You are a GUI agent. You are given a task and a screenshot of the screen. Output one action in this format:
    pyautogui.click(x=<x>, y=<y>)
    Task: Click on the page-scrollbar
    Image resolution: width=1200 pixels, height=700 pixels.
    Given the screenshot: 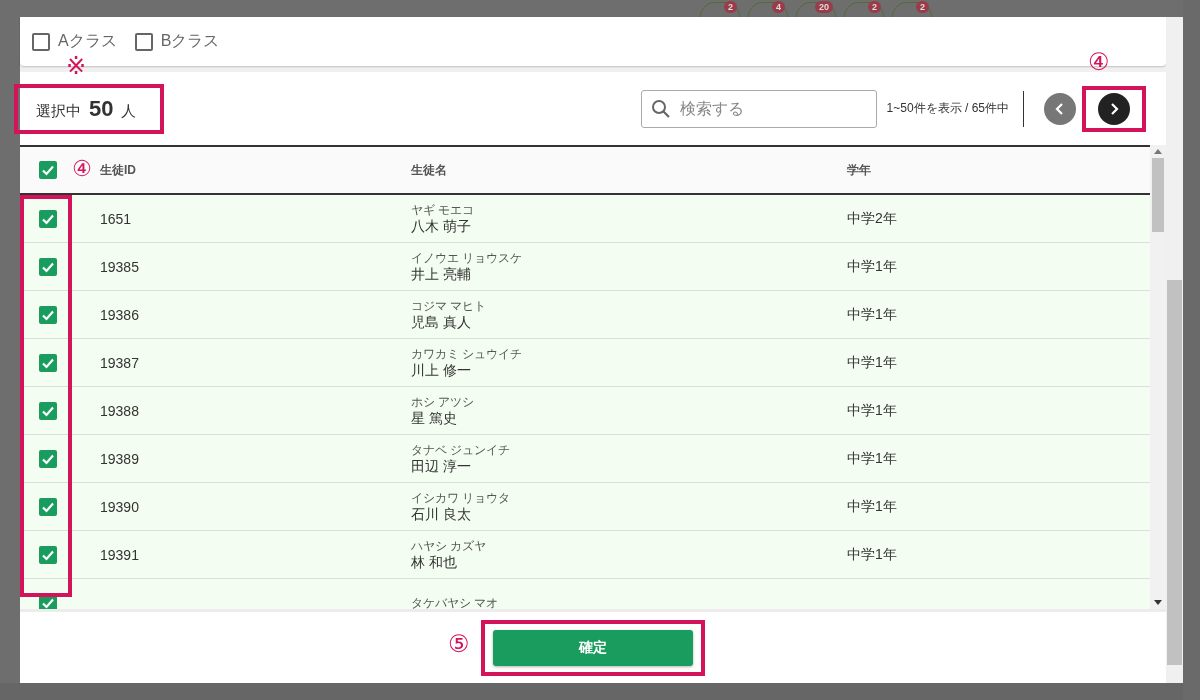 What is the action you would take?
    pyautogui.click(x=1191, y=350)
    